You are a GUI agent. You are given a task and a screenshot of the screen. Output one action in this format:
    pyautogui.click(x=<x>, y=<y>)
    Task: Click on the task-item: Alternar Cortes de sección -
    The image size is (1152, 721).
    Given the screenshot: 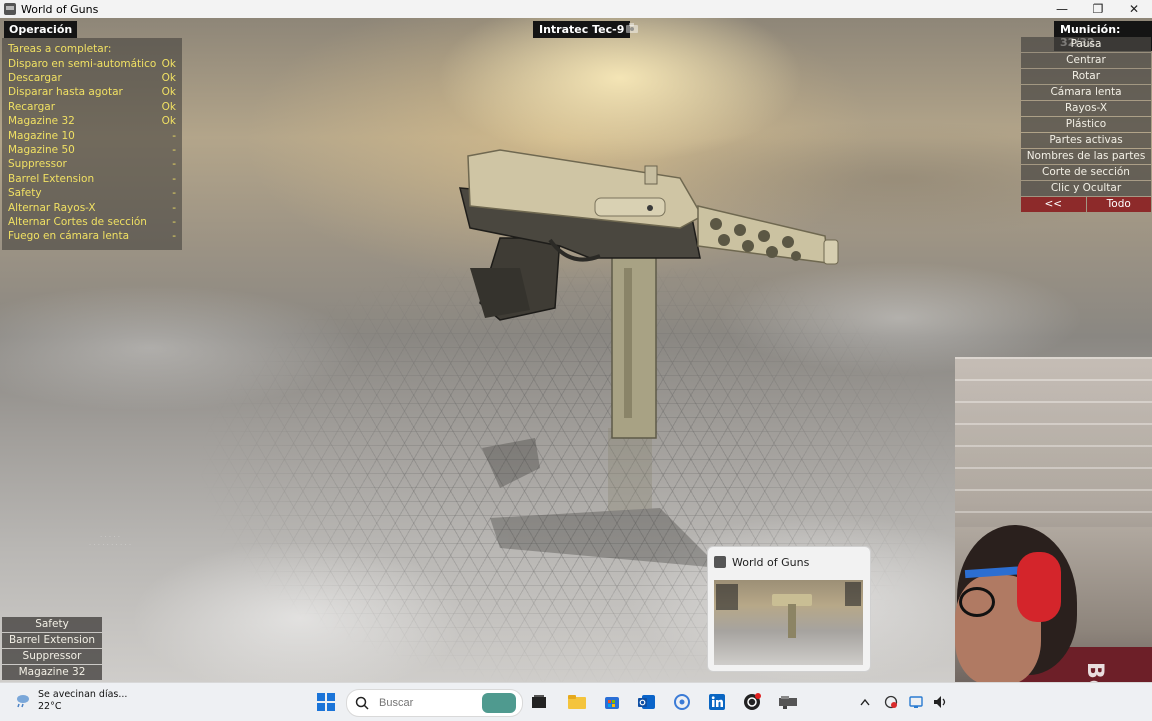 What is the action you would take?
    pyautogui.click(x=92, y=221)
    